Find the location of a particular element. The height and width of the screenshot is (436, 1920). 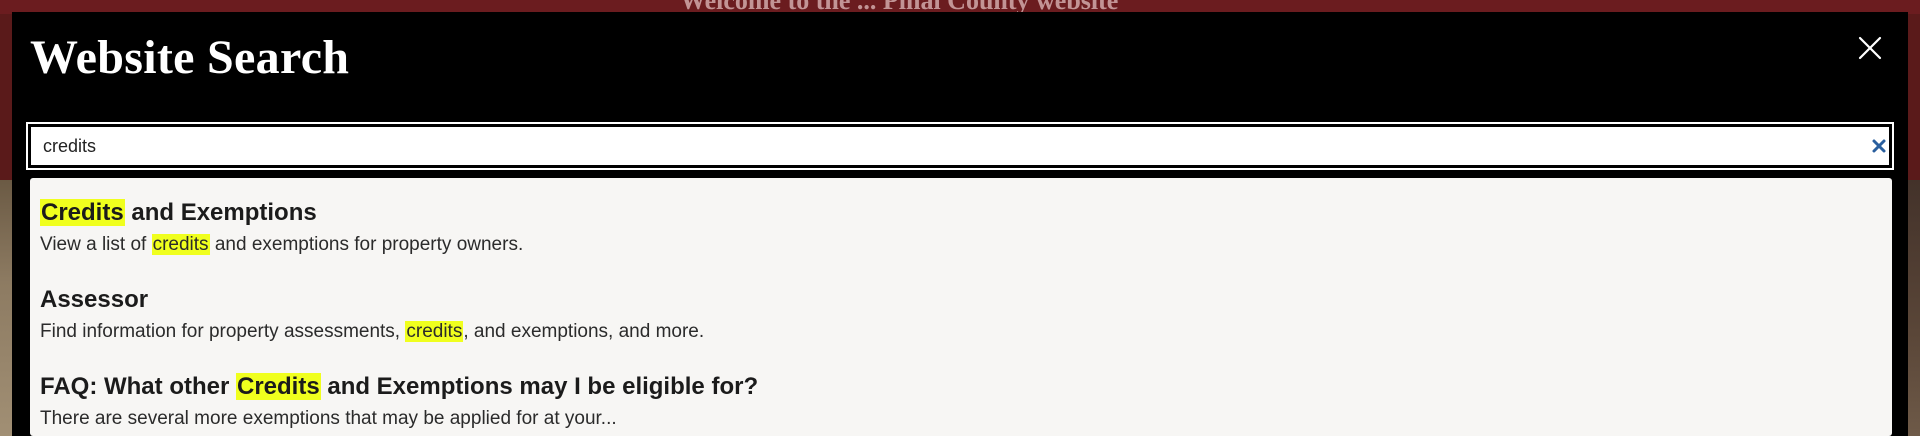

result-title-text: Assessor is located at coordinates (94, 299).